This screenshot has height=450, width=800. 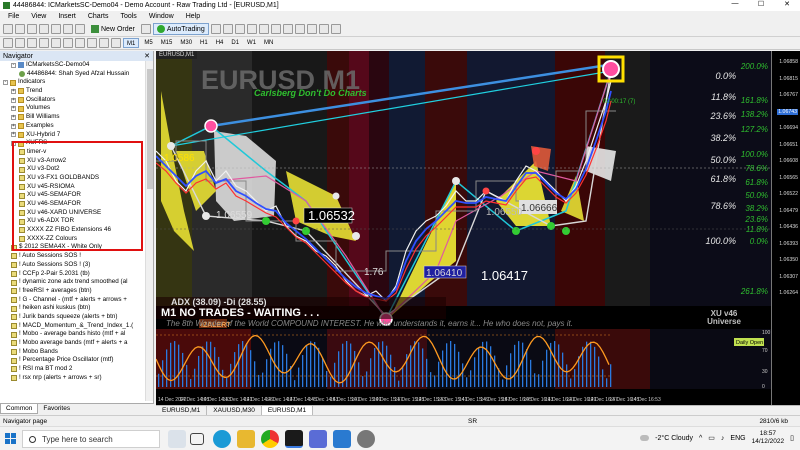 What do you see at coordinates (8, 43) in the screenshot?
I see `cursor-icon` at bounding box center [8, 43].